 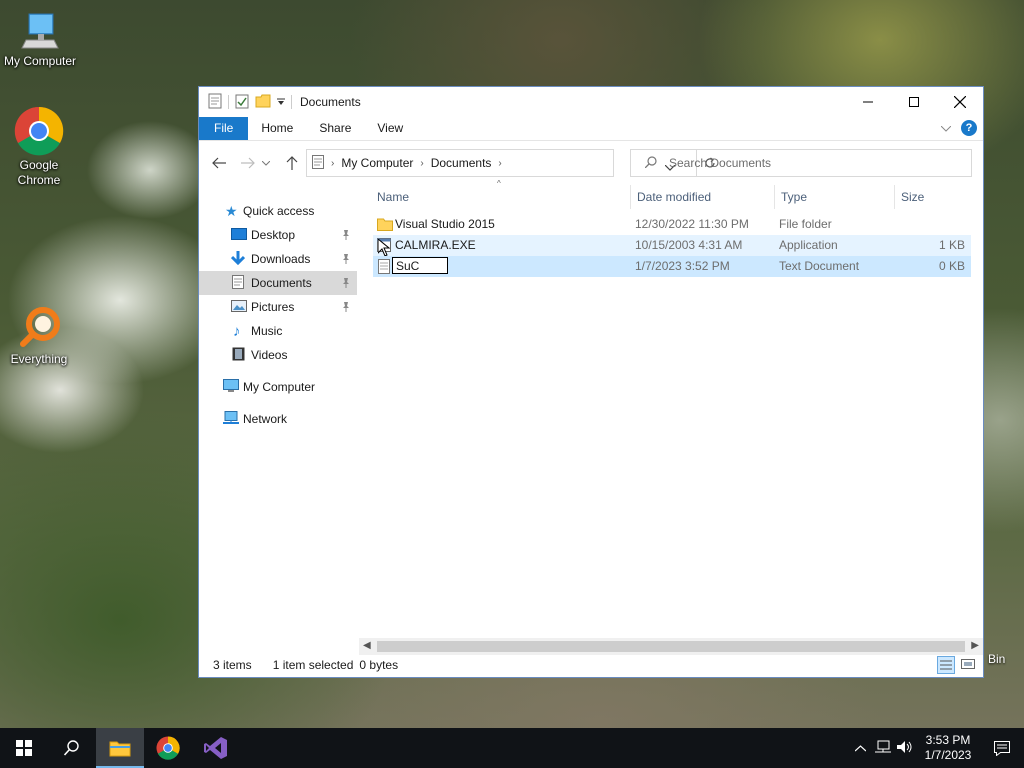 I want to click on item-count: 3 items, so click(x=232, y=665).